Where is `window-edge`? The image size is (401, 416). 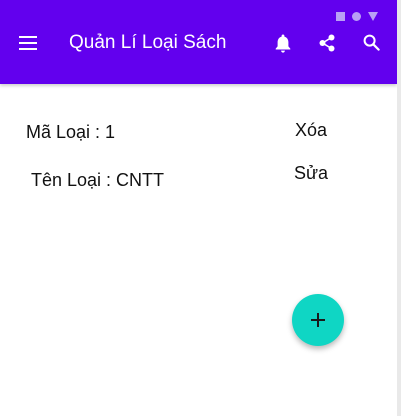
window-edge is located at coordinates (399, 208).